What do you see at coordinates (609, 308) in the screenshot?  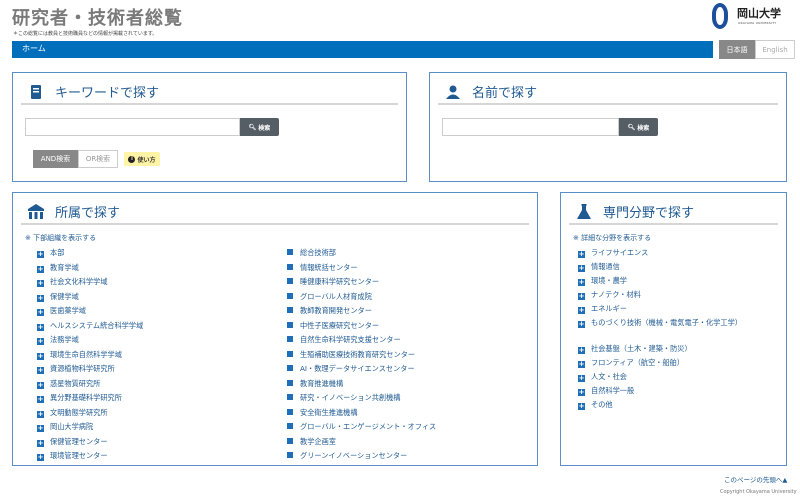 I see `field-item-label: エネルギー` at bounding box center [609, 308].